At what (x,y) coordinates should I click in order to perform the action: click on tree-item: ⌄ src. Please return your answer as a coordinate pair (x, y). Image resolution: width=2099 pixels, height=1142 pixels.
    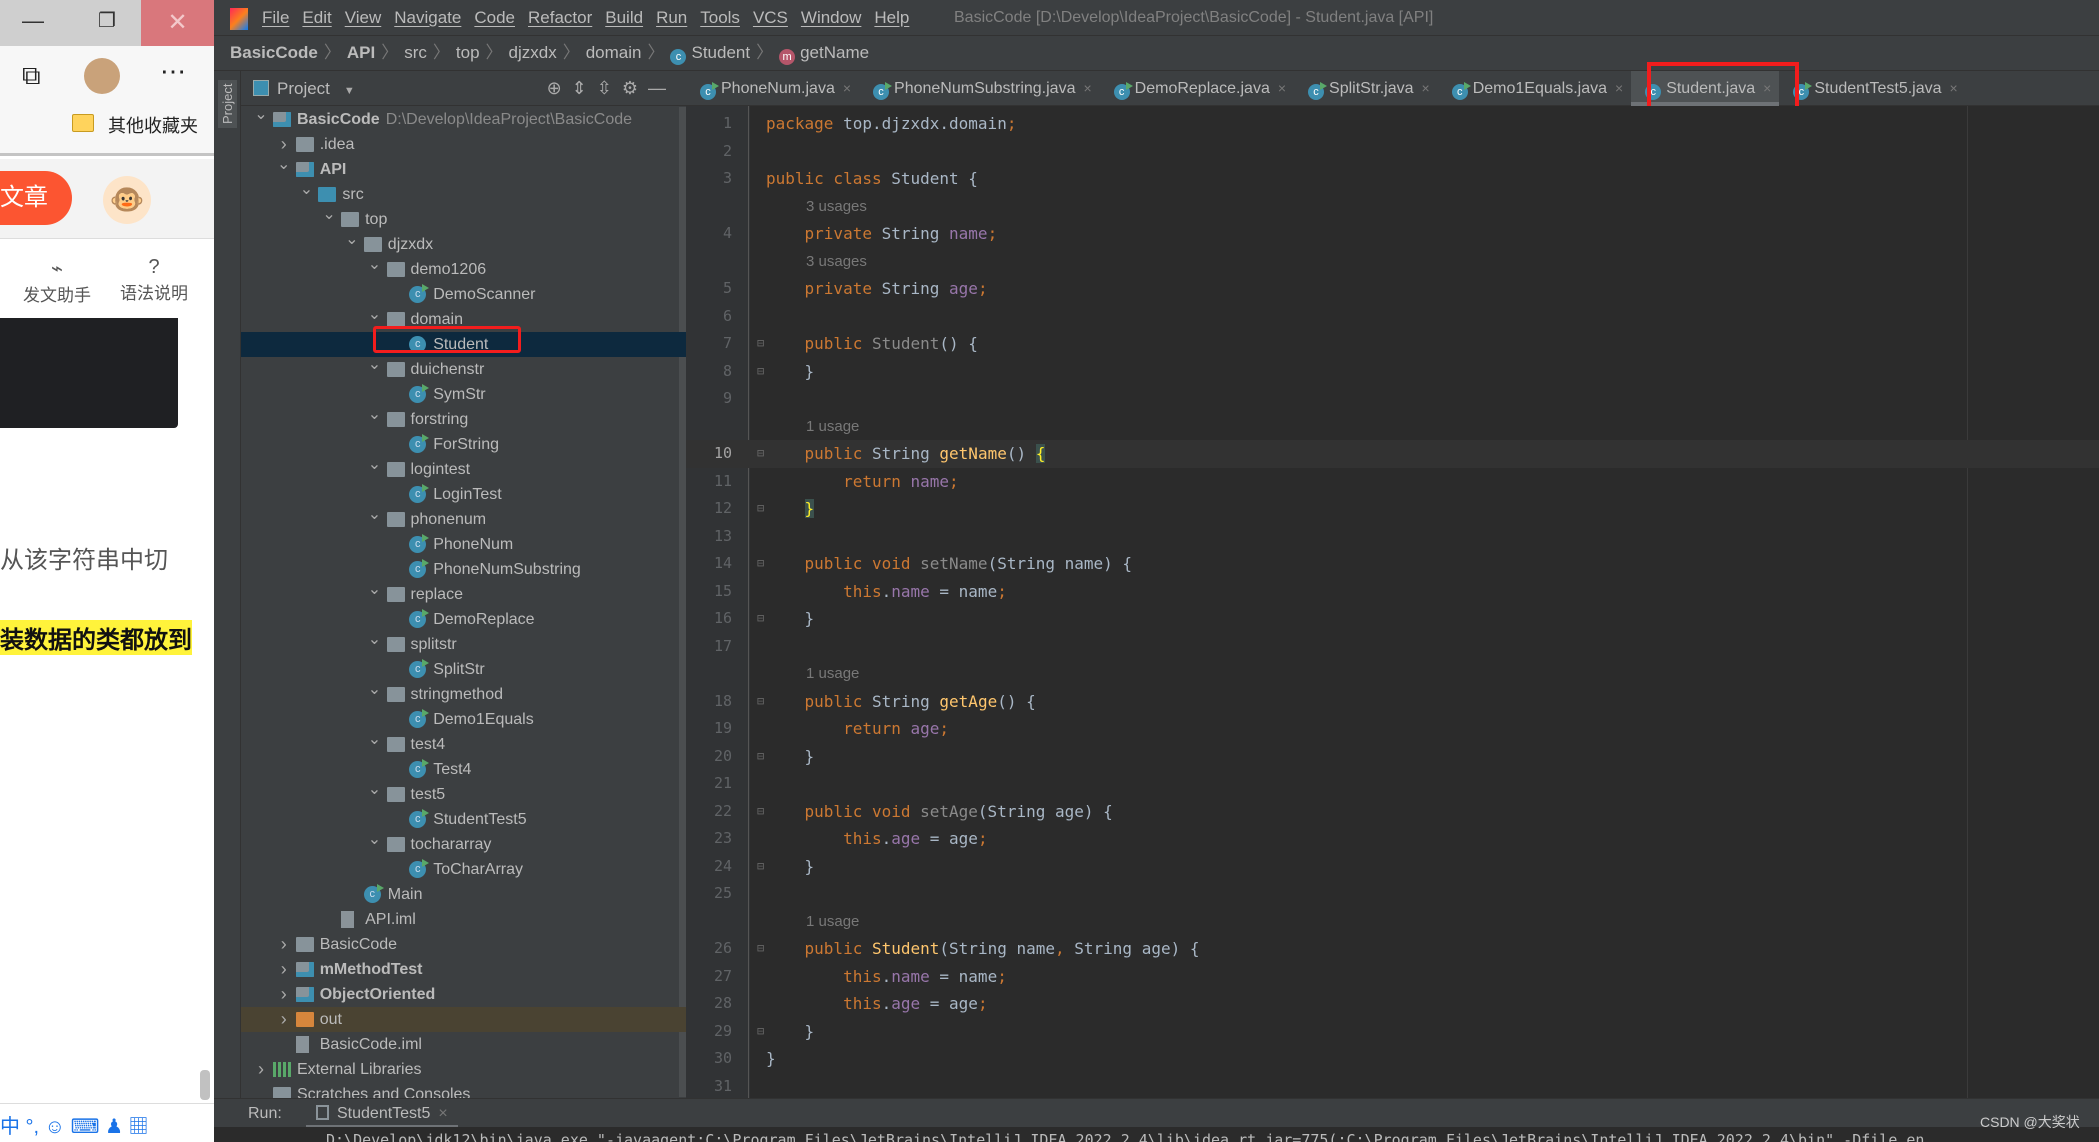
    Looking at the image, I should click on (463, 194).